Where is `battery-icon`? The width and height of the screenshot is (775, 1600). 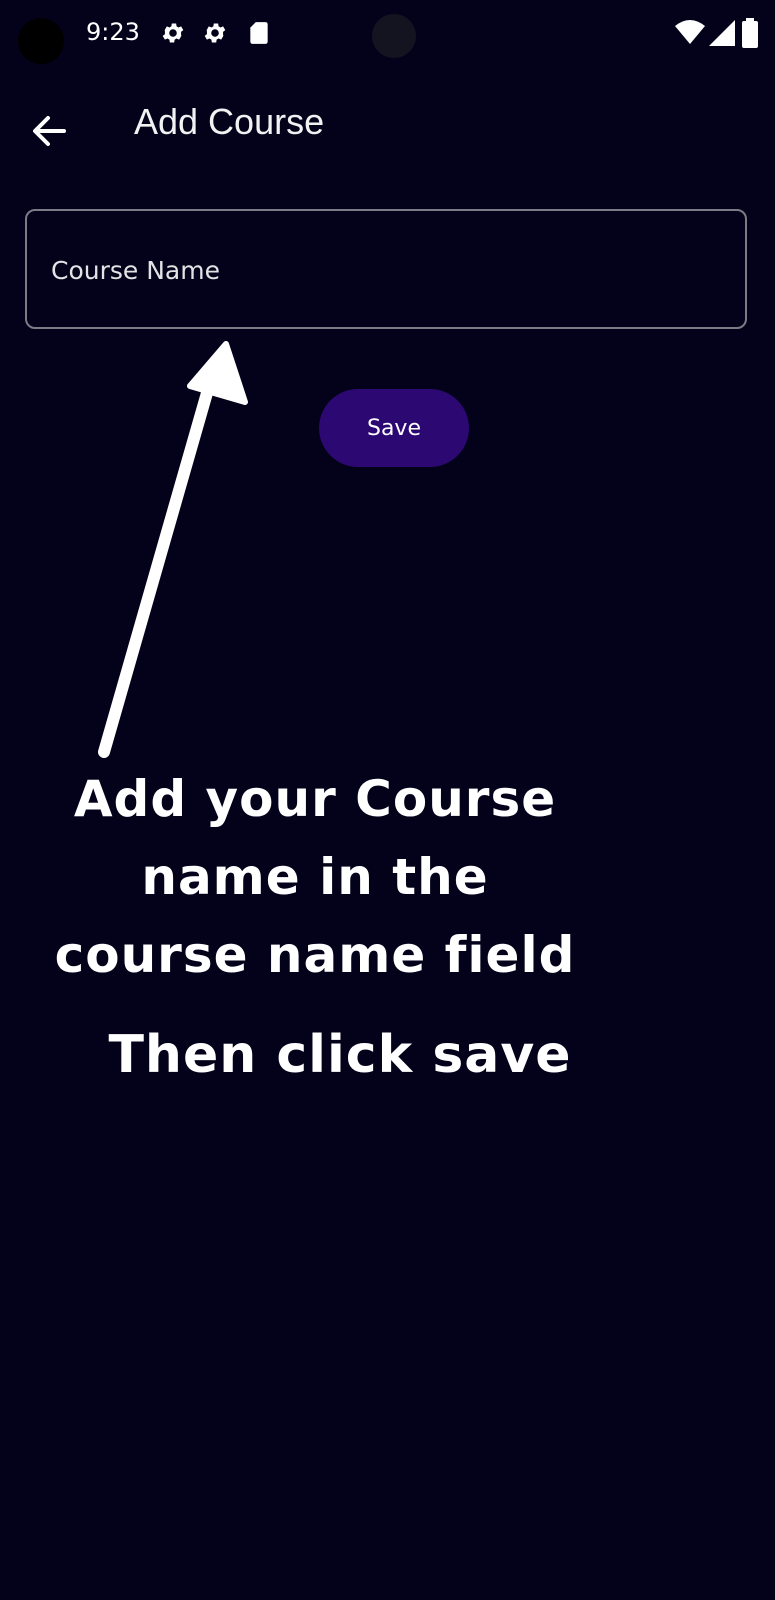
battery-icon is located at coordinates (750, 35).